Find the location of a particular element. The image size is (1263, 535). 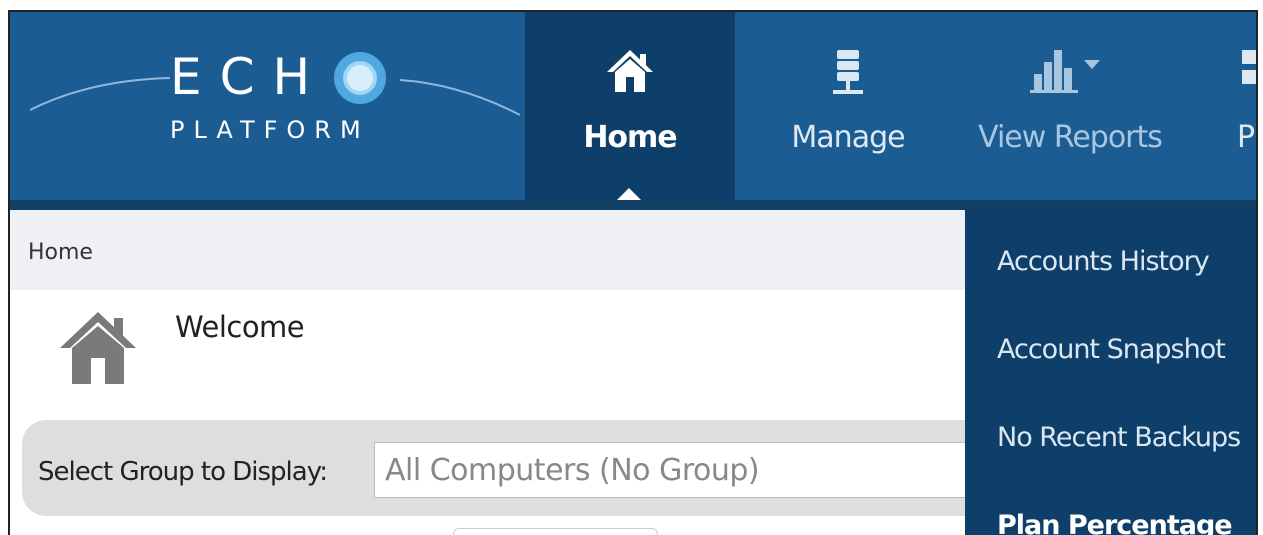

server-icon is located at coordinates (848, 75).